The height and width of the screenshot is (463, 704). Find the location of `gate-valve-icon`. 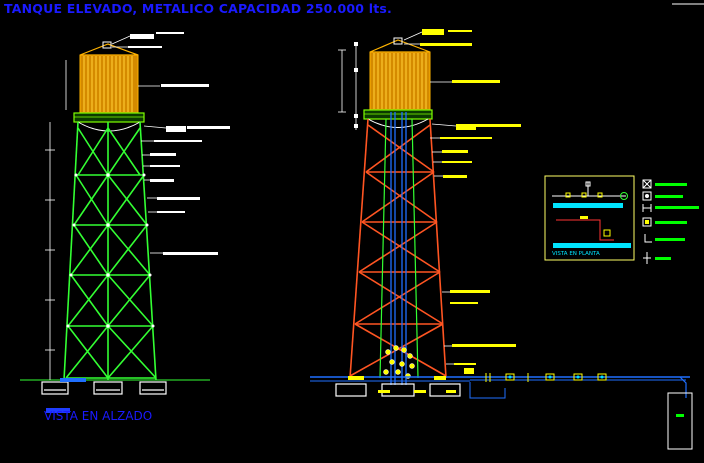

gate-valve-icon is located at coordinates (664, 184).